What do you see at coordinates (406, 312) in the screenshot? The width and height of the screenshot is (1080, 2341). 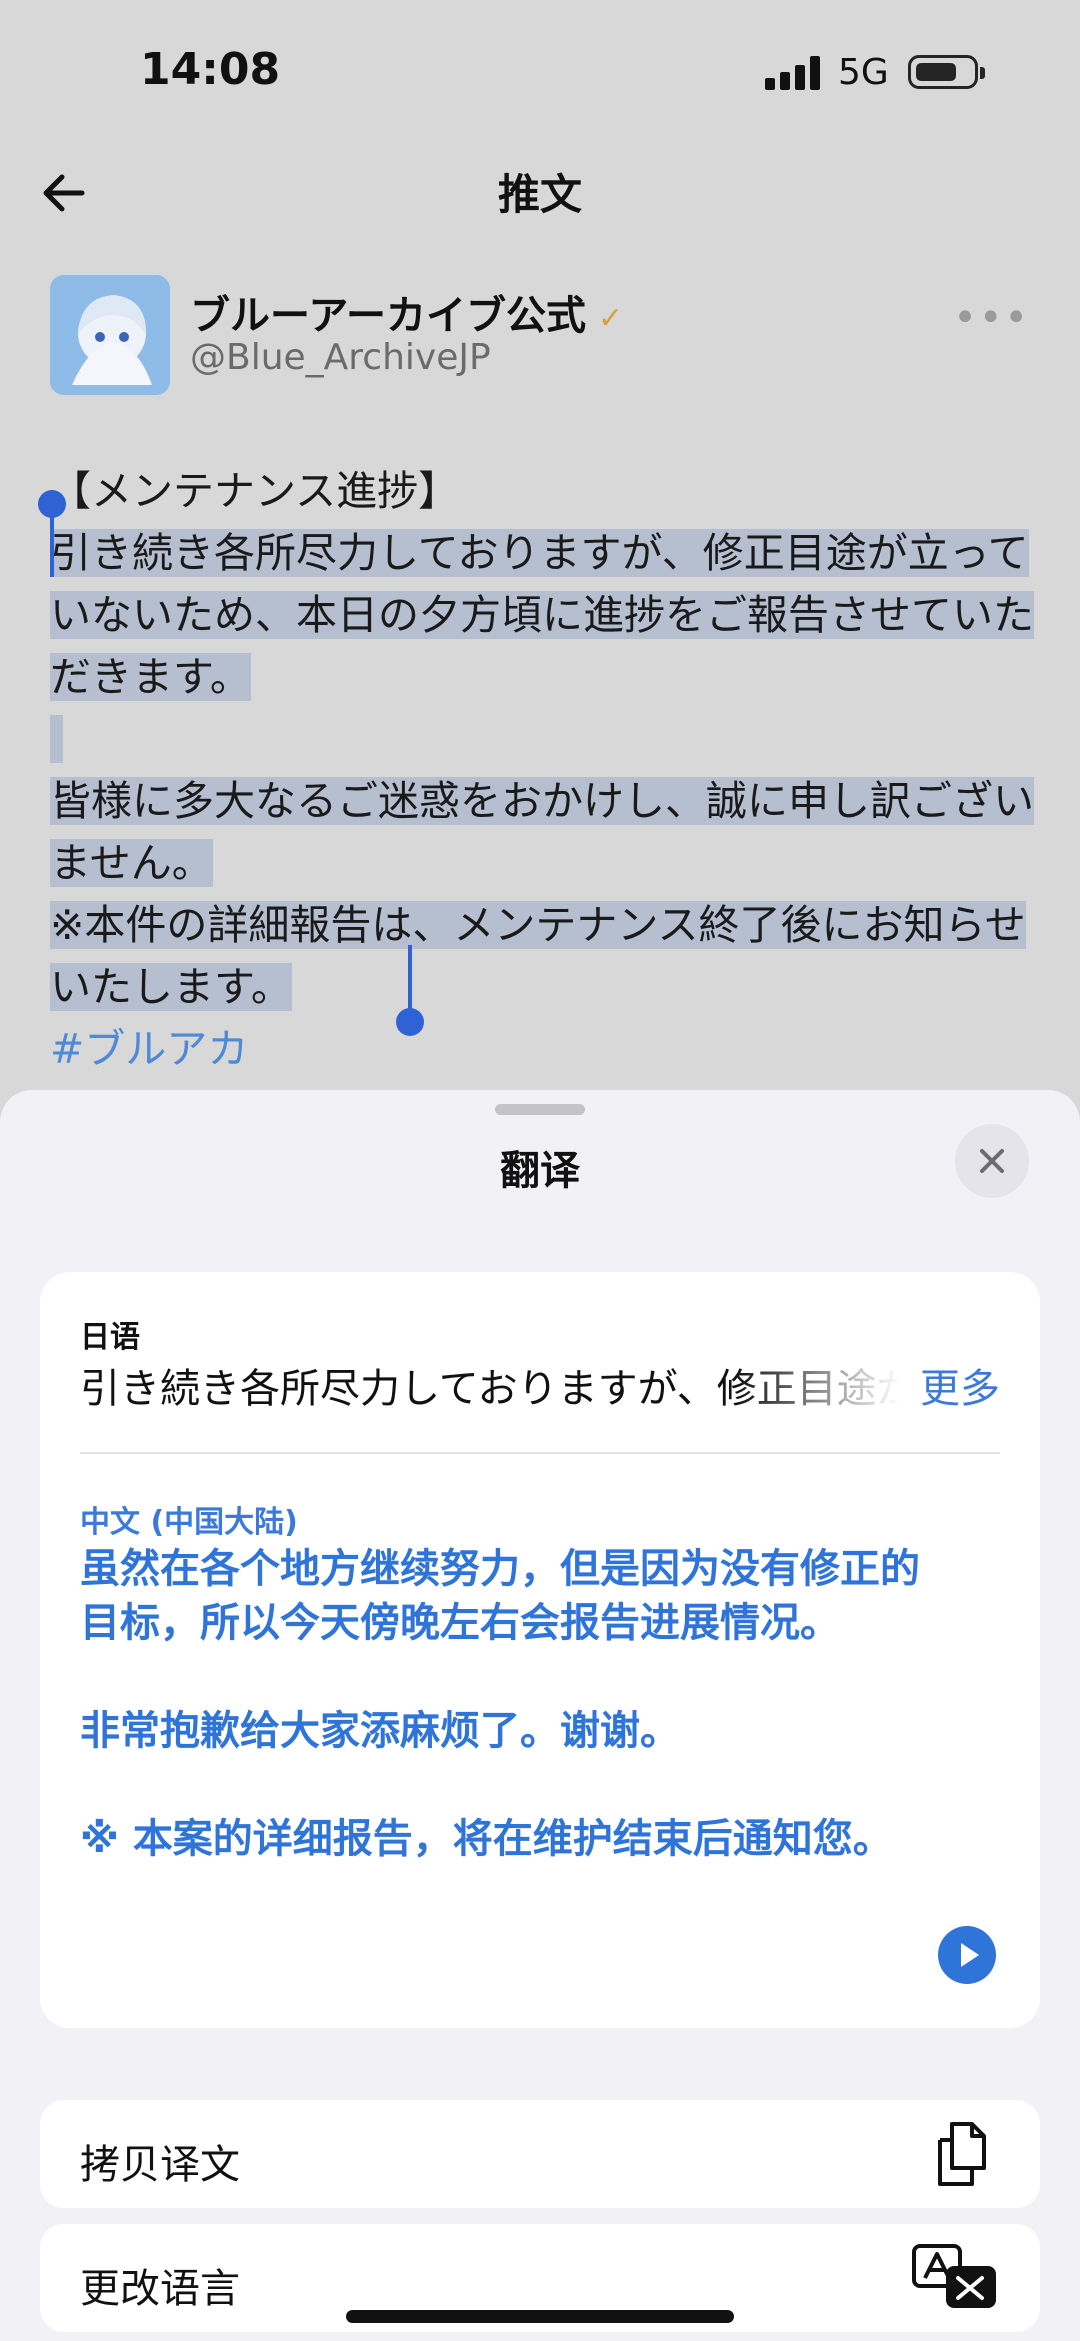 I see `author-name: ブルーアーカイブ公式 ✓` at bounding box center [406, 312].